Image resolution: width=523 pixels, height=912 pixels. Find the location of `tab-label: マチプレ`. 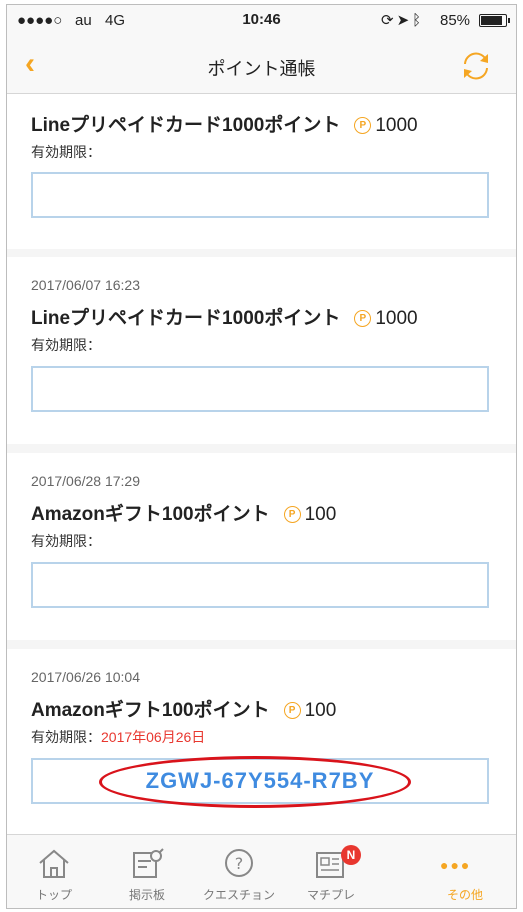

tab-label: マチプレ is located at coordinates (330, 895).